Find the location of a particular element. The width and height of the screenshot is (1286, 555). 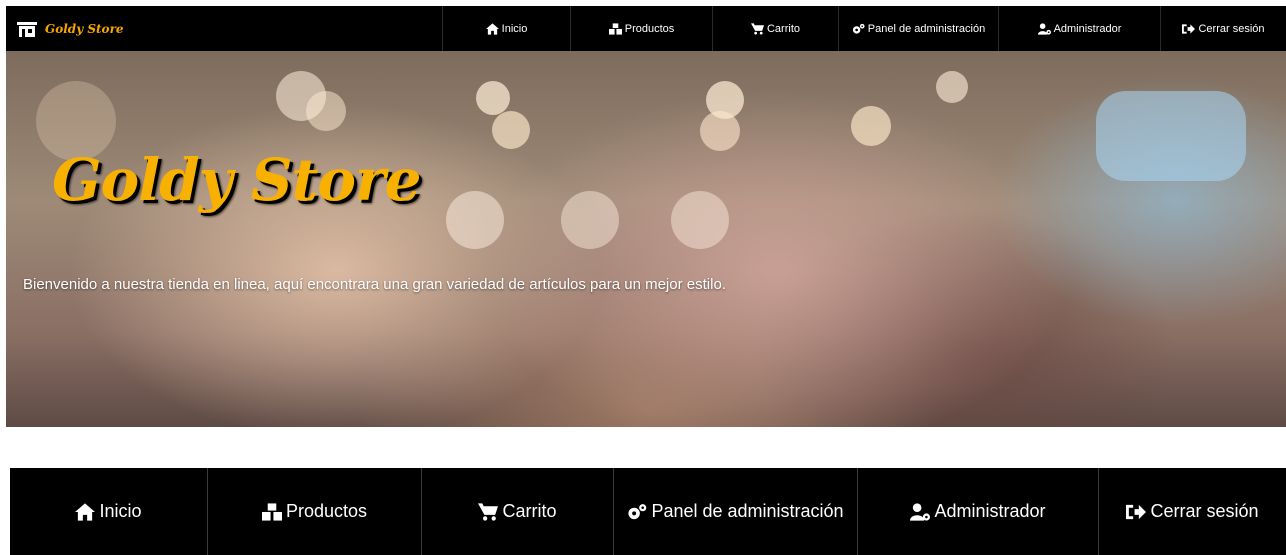

bottom-nav-productos-label: Productos is located at coordinates (326, 511).